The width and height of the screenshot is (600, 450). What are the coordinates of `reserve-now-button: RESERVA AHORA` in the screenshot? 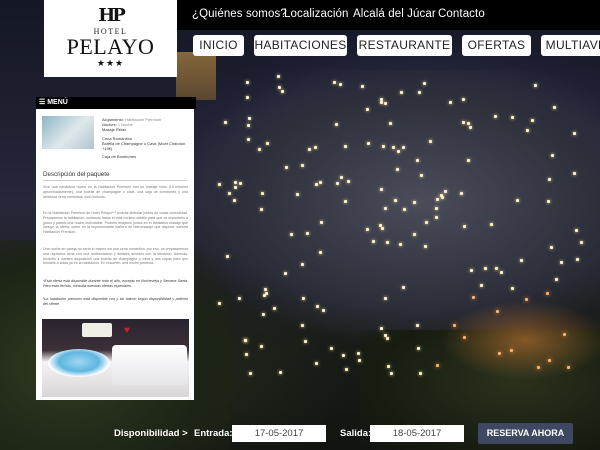 It's located at (525, 433).